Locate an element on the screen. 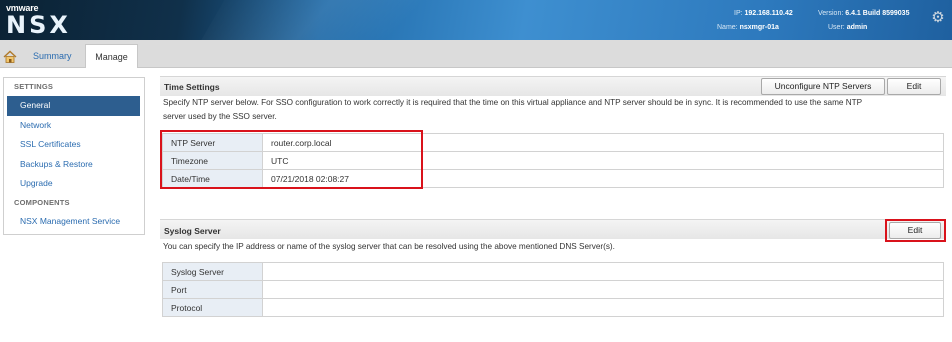  syslog-server-label: Syslog Server is located at coordinates (212, 271).